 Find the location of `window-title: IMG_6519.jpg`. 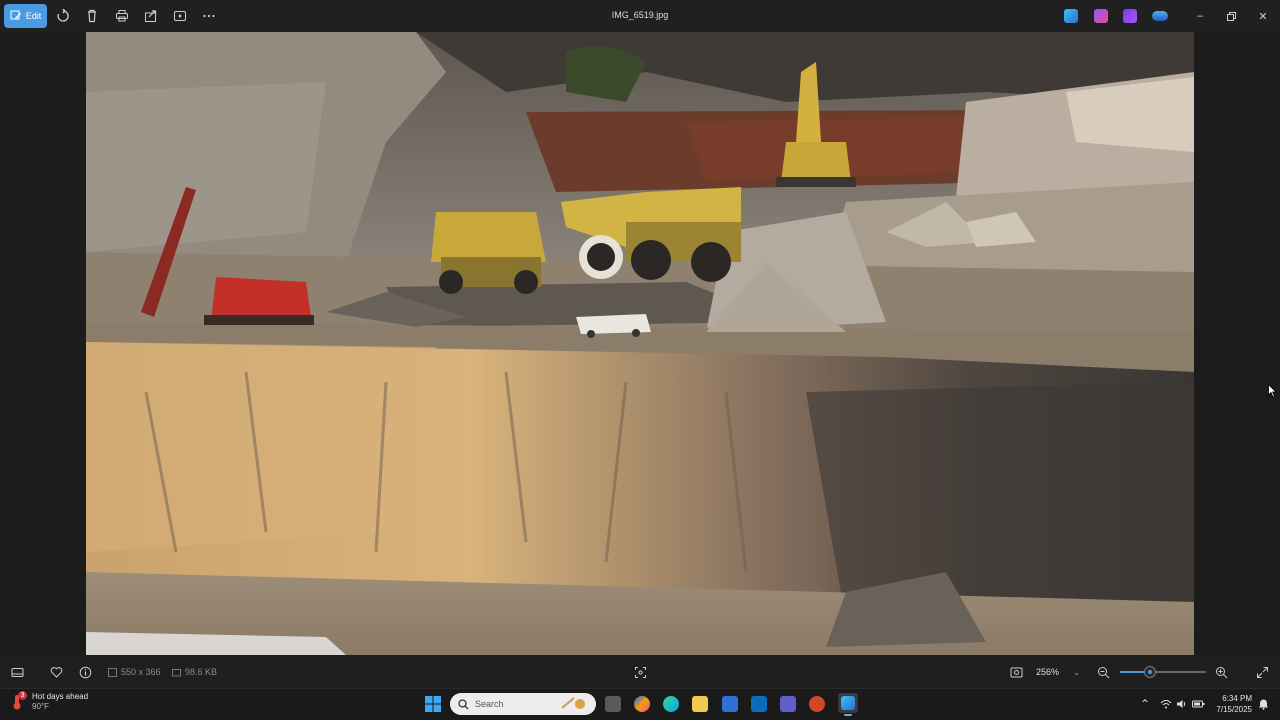

window-title: IMG_6519.jpg is located at coordinates (640, 15).